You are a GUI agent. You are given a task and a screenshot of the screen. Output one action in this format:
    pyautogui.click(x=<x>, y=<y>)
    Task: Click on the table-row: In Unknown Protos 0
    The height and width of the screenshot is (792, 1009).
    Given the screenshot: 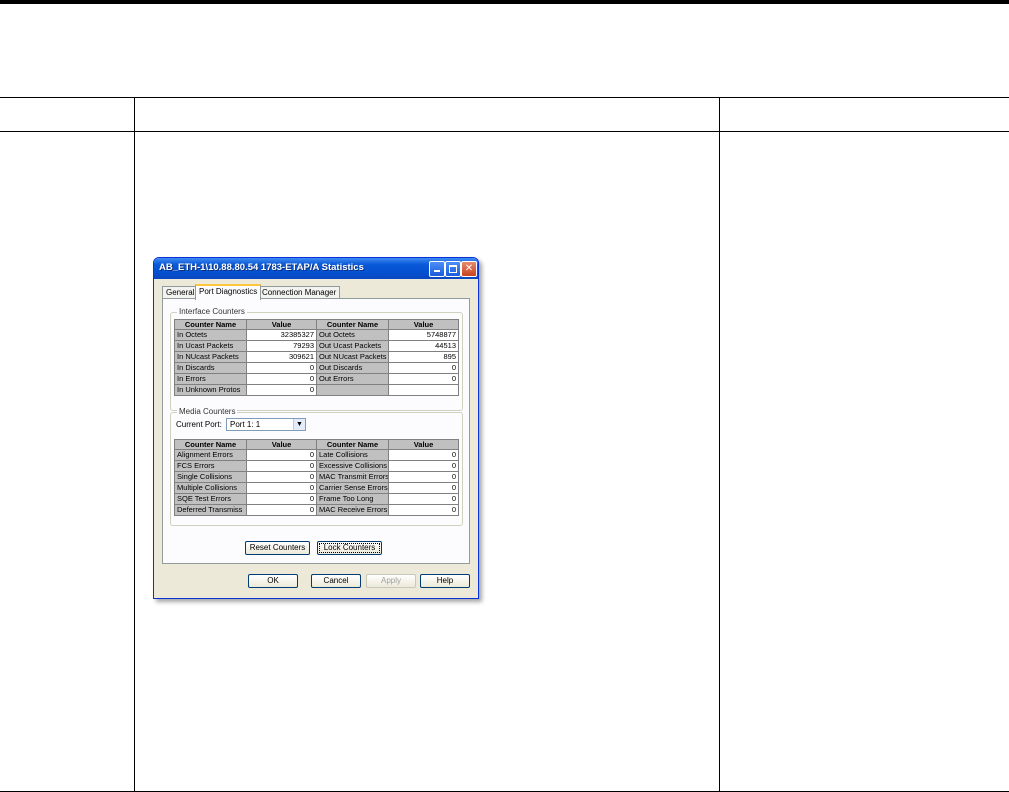 What is the action you would take?
    pyautogui.click(x=316, y=390)
    